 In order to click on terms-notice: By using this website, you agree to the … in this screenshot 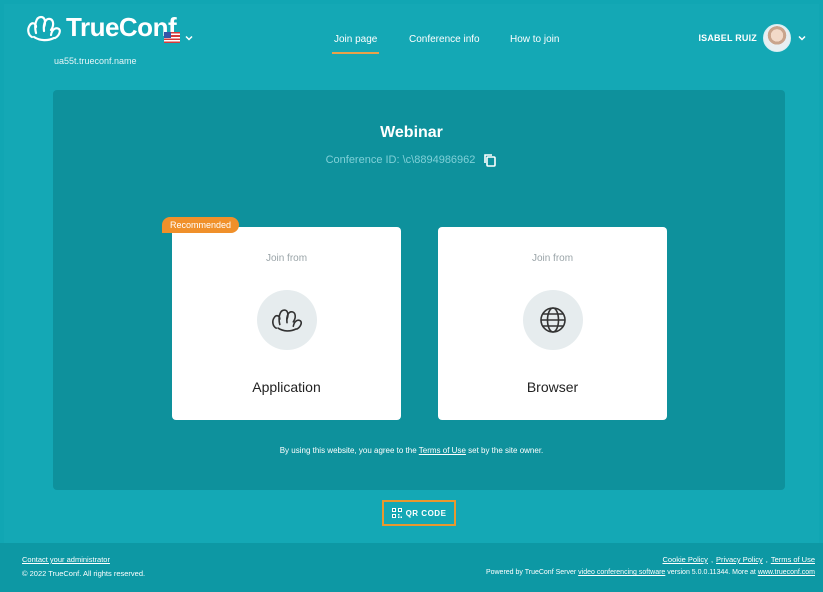, I will do `click(411, 450)`.